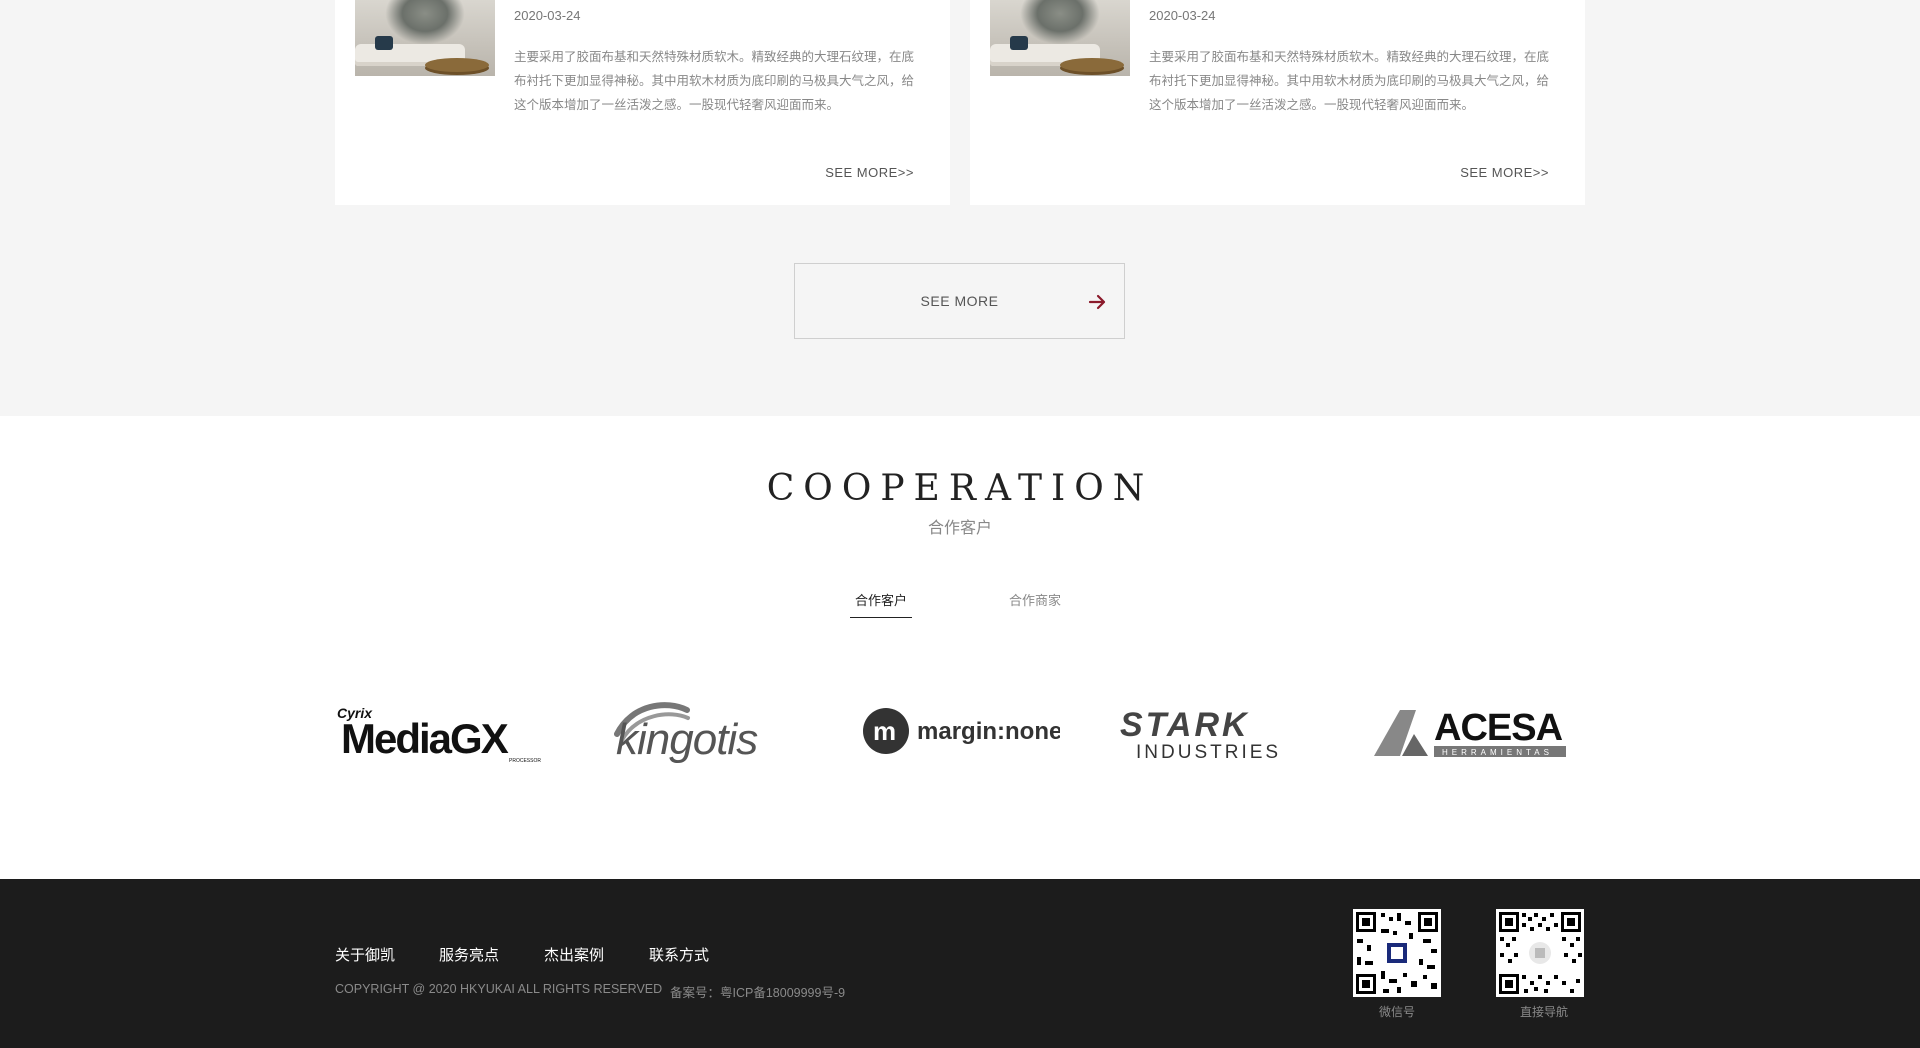  What do you see at coordinates (365, 954) in the screenshot?
I see `footer-link-about: 关于御凯` at bounding box center [365, 954].